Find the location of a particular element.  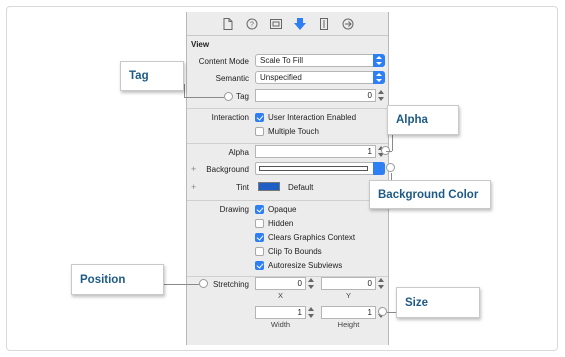

content-mode-label: Content Mode is located at coordinates (223, 61).